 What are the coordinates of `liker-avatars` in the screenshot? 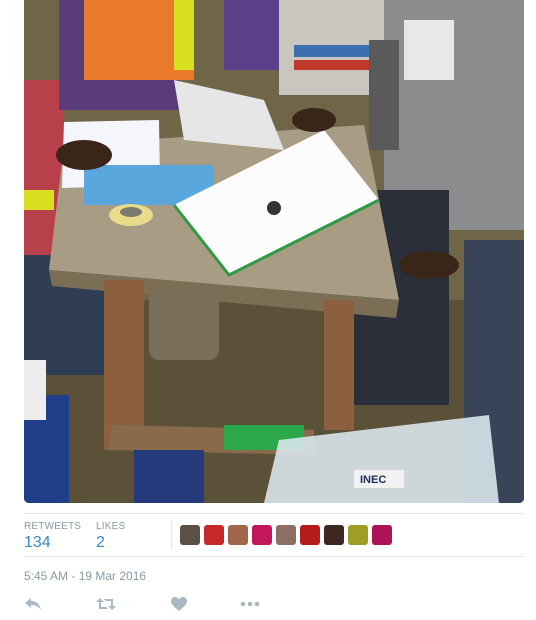 It's located at (288, 535).